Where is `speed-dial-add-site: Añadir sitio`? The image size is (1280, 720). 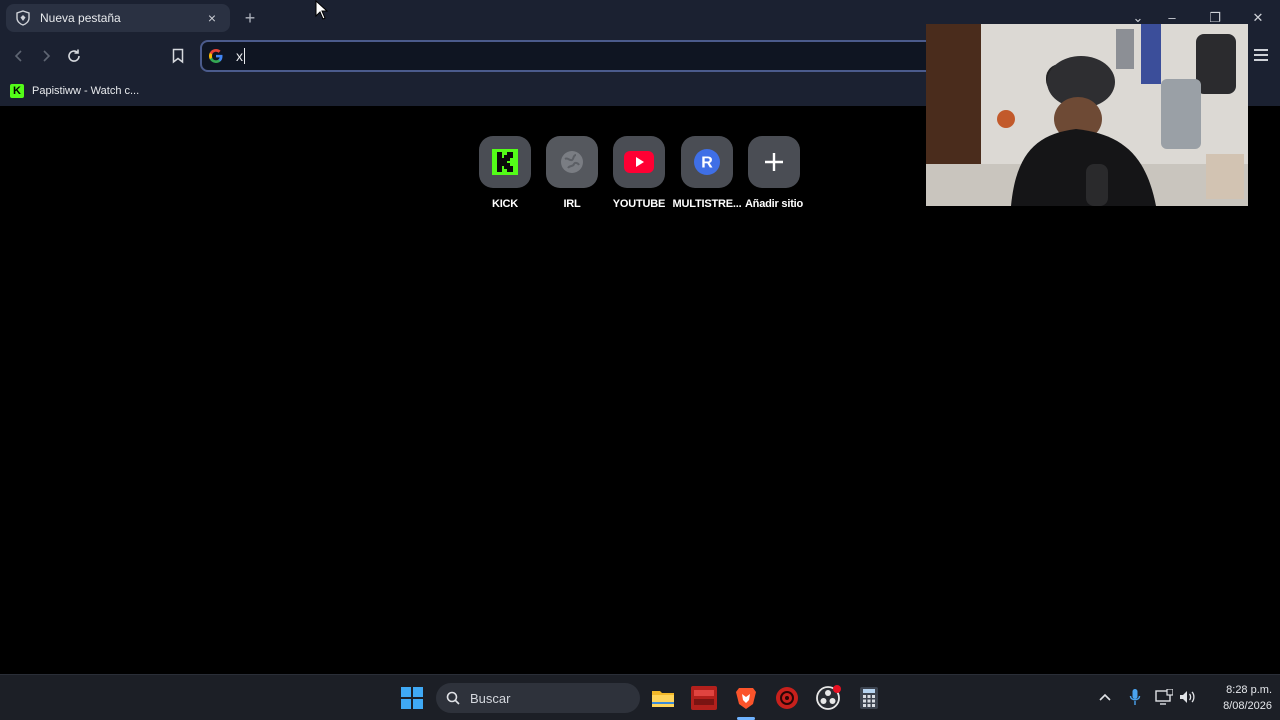
speed-dial-add-site: Añadir sitio is located at coordinates (774, 173).